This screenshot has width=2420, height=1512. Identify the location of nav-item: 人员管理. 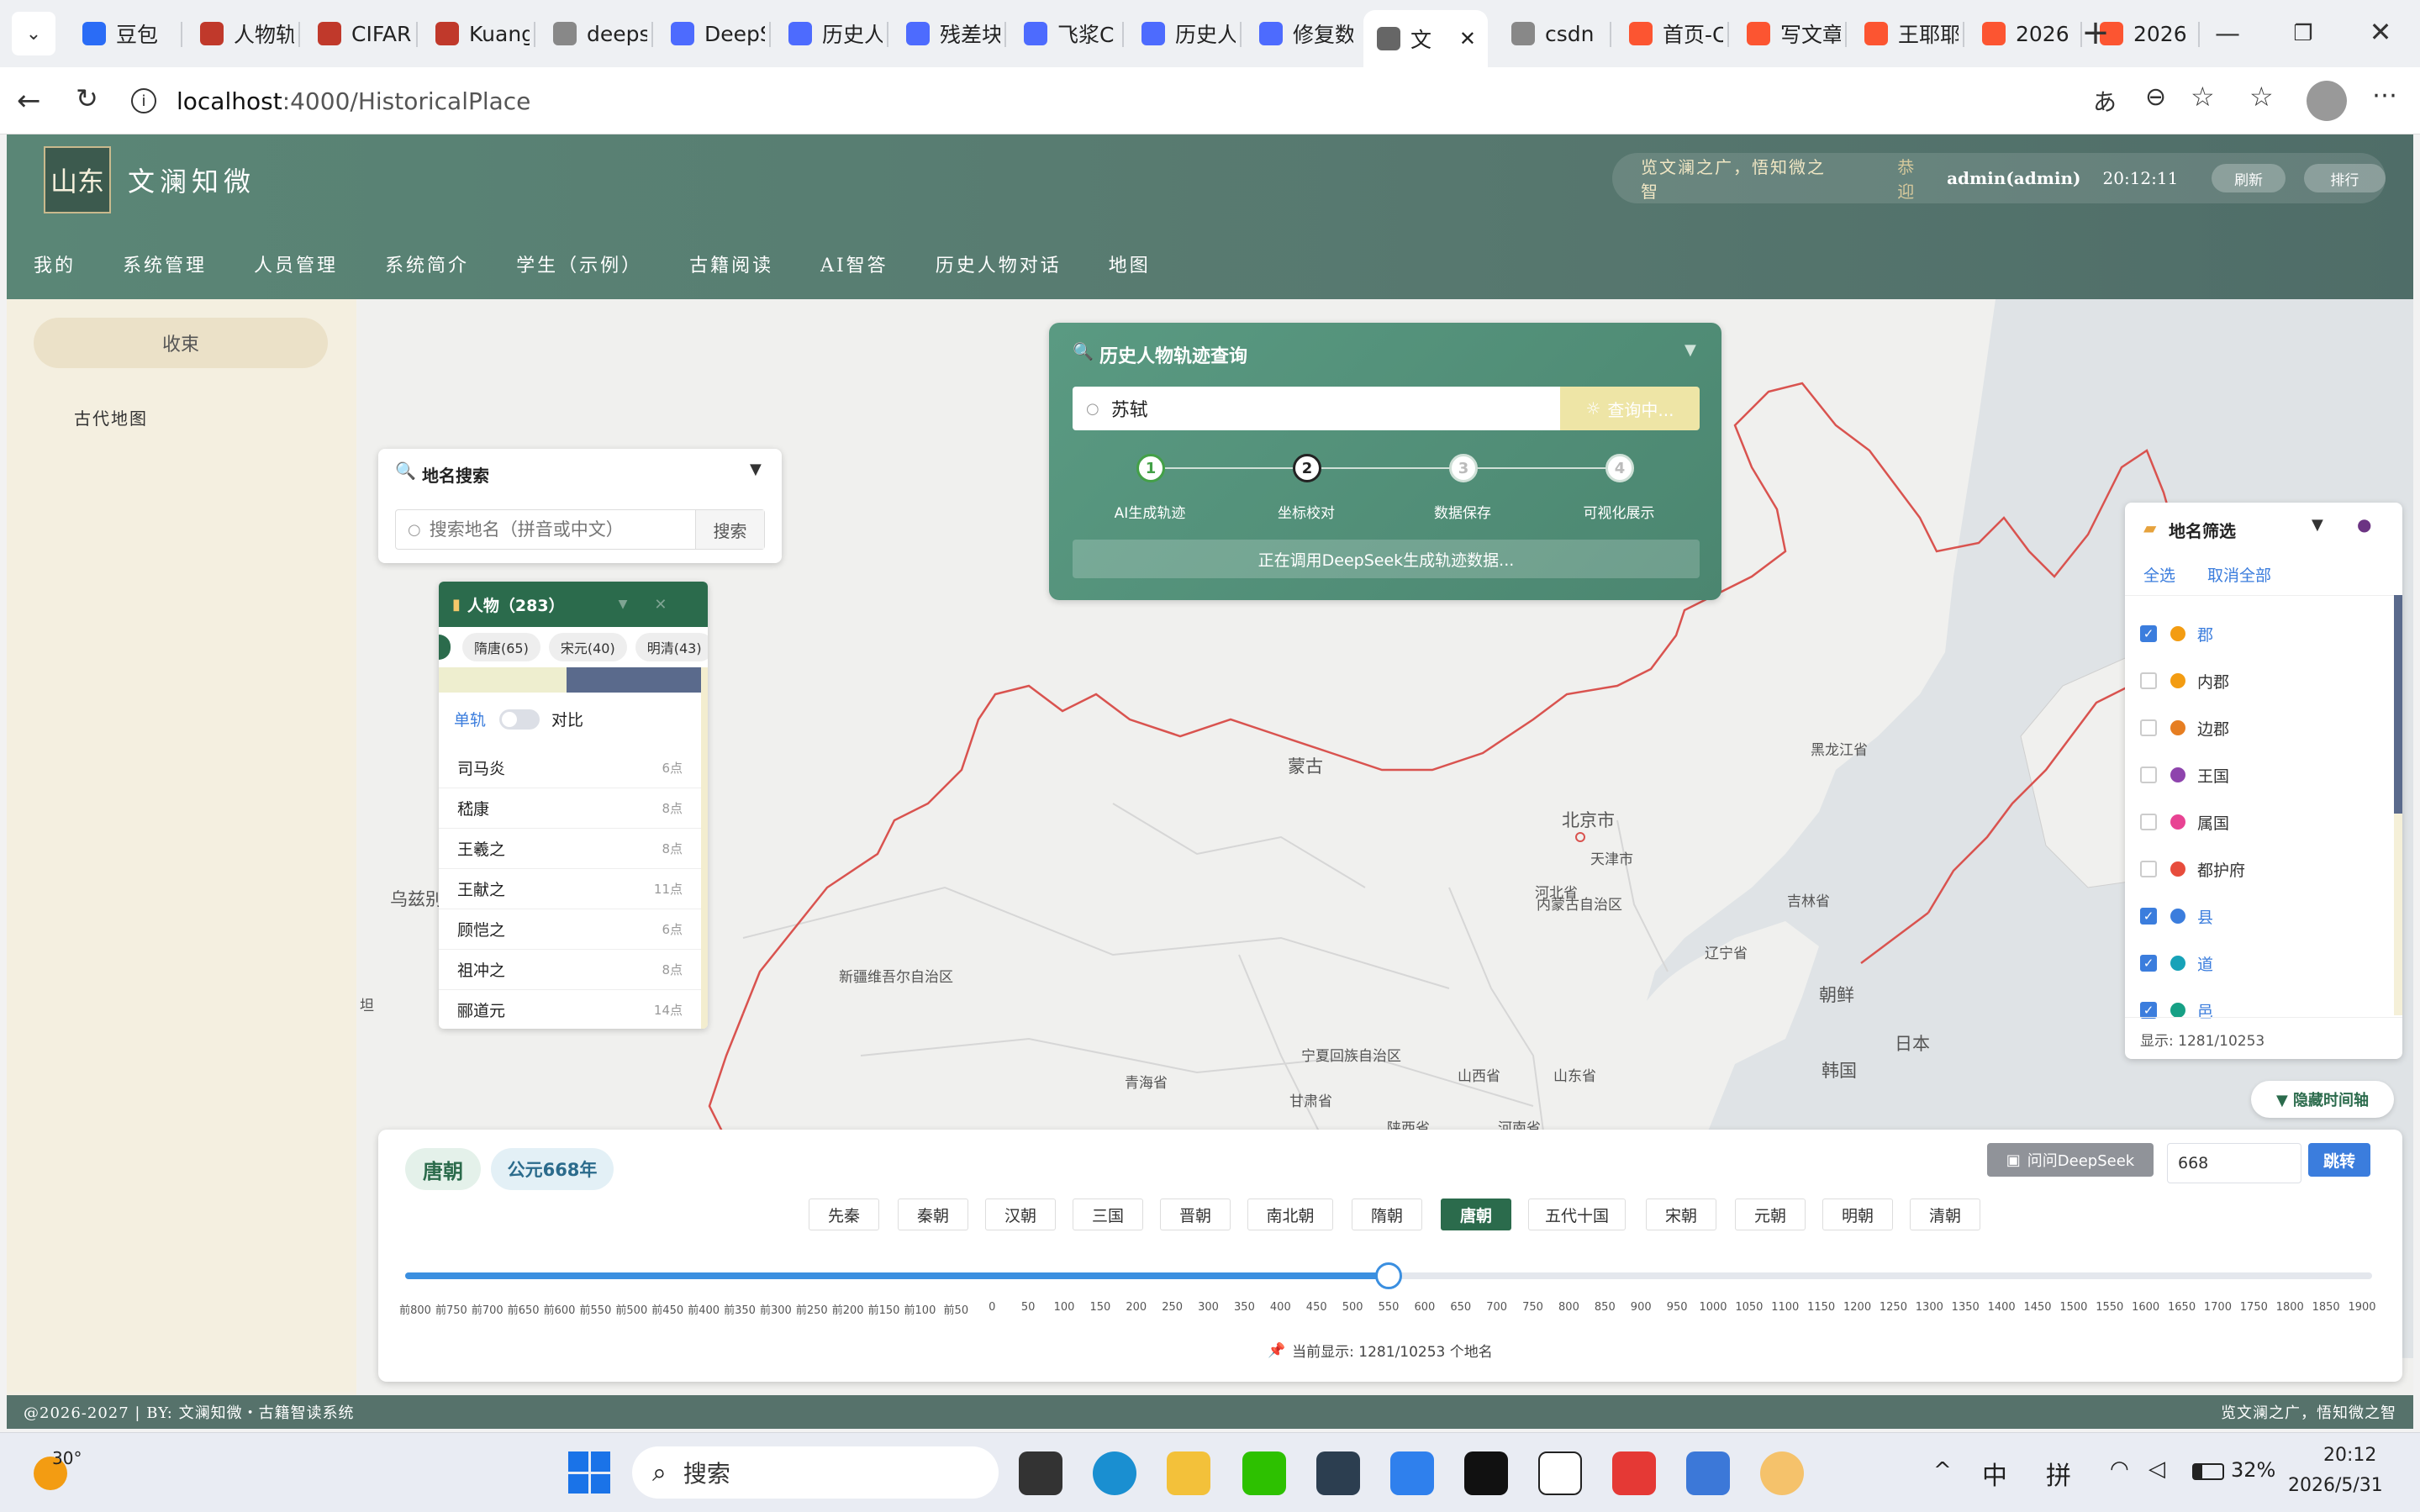
(296, 263).